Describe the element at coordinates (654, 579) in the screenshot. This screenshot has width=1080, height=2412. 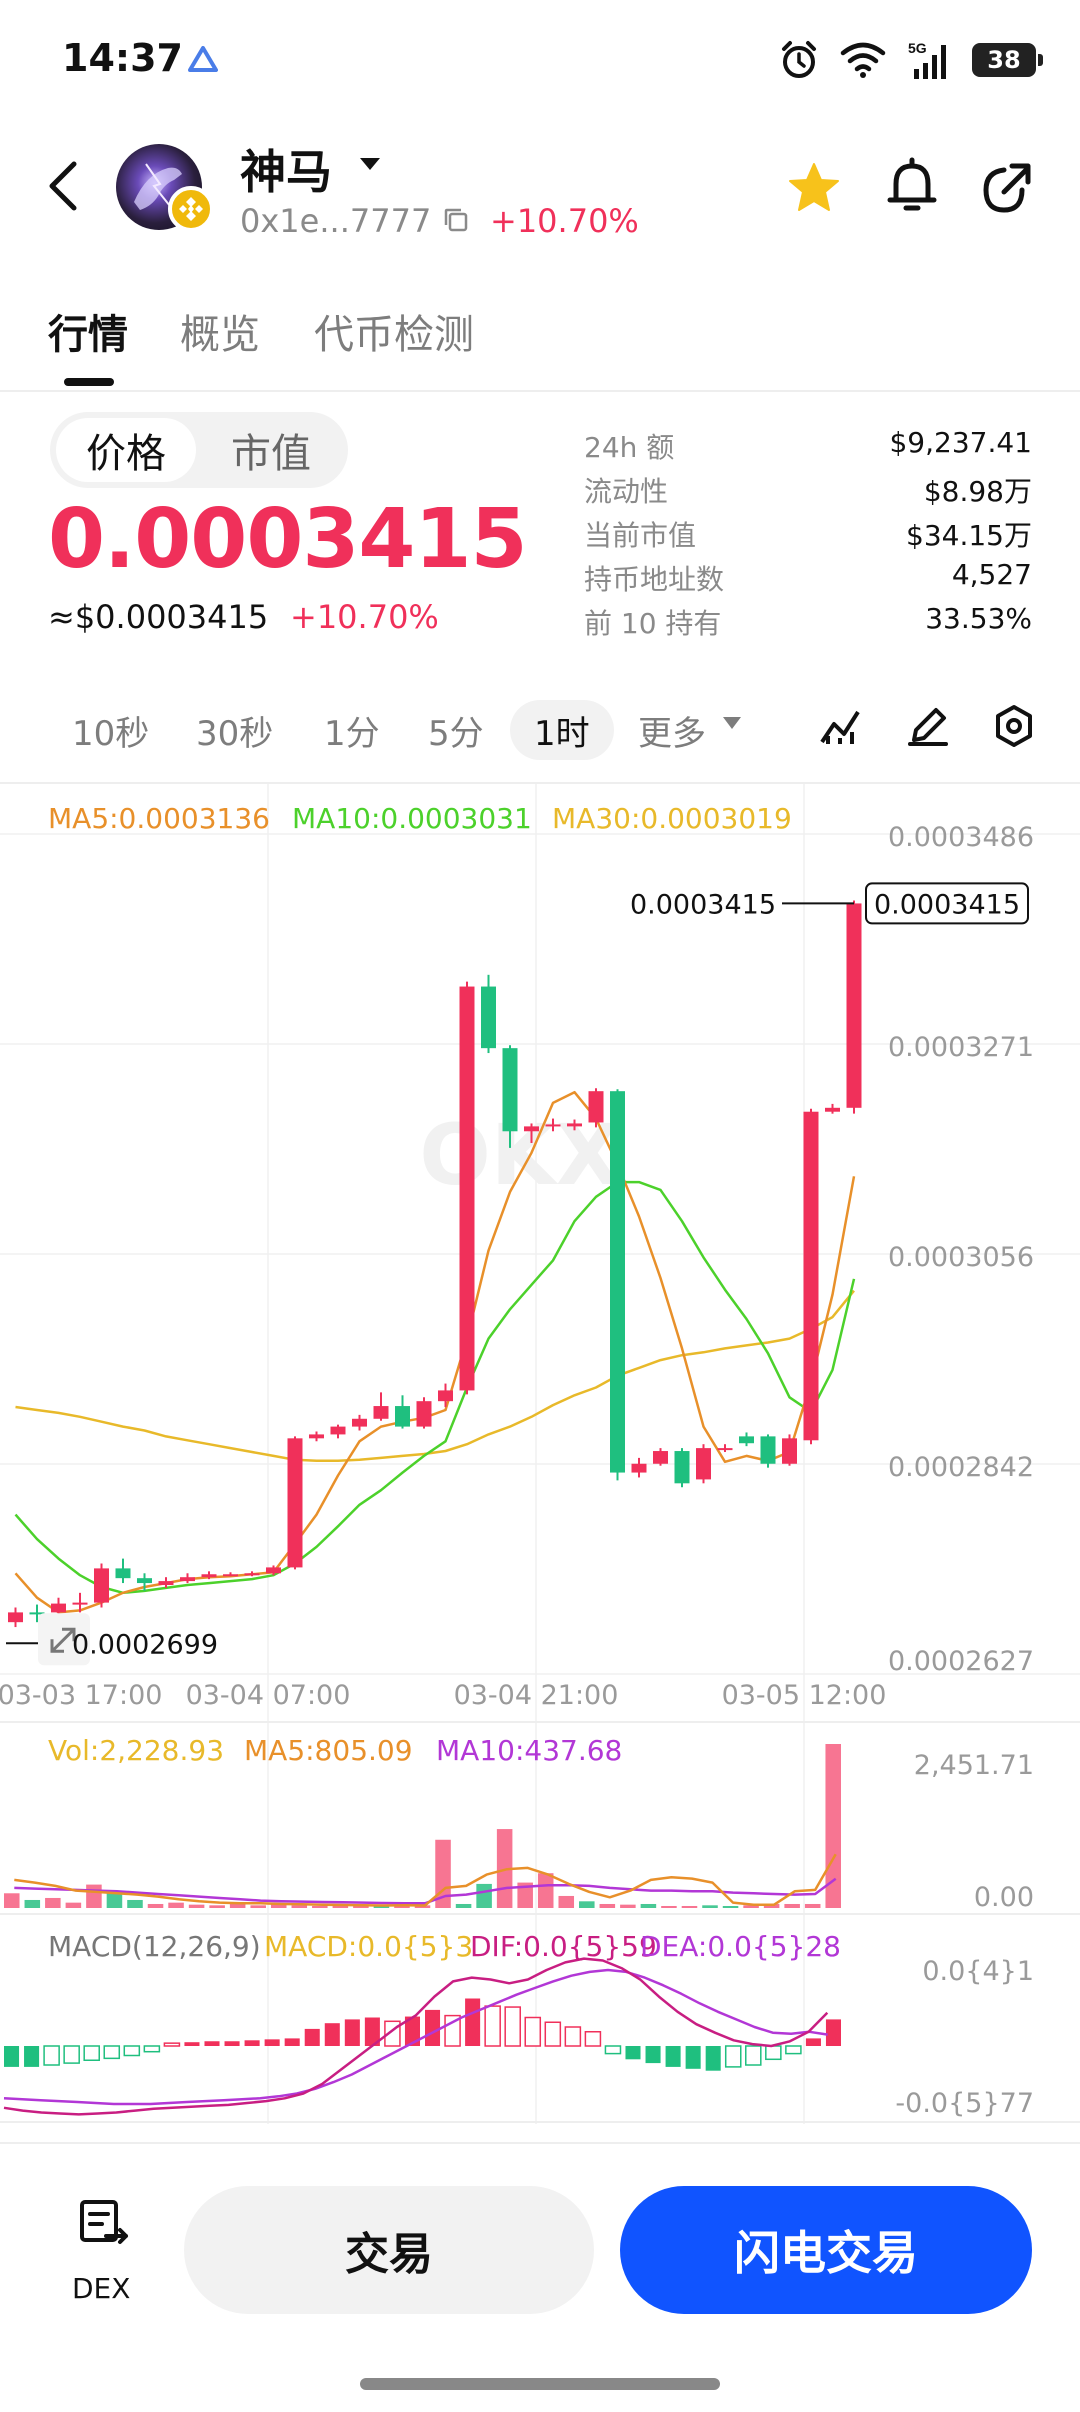
I see `stat-label-holders: 持币地址数` at that location.